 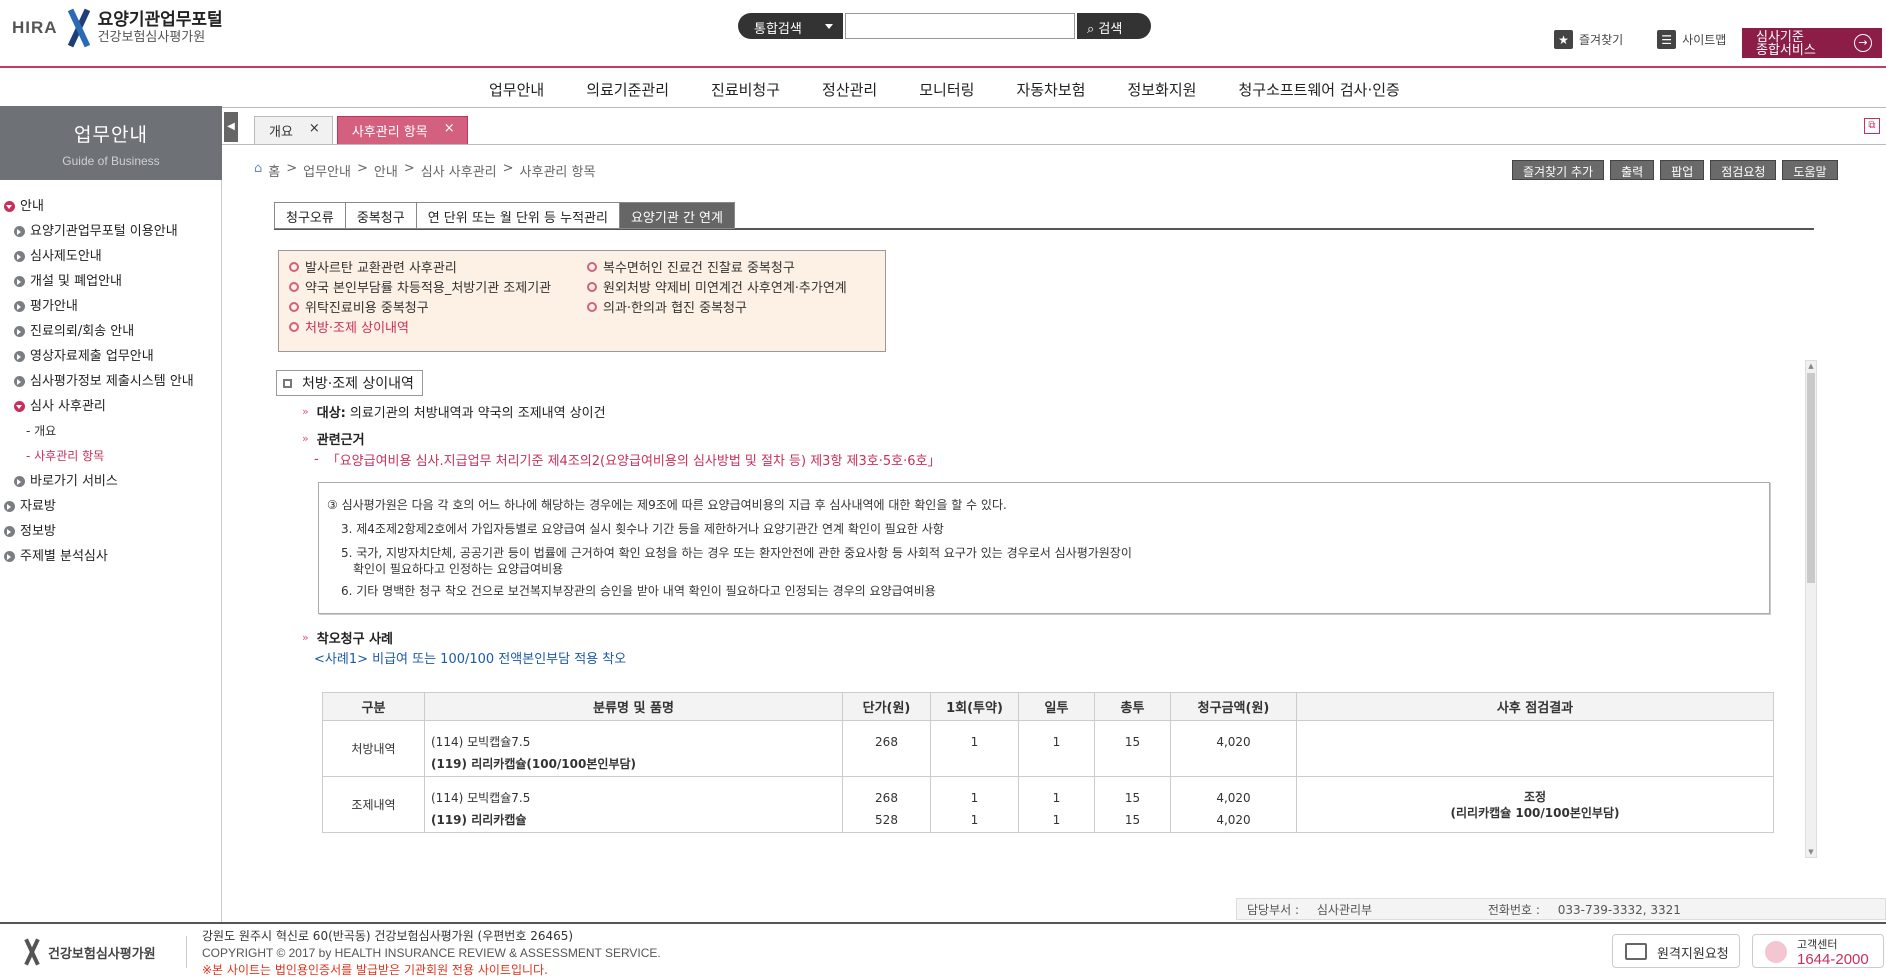 What do you see at coordinates (1132, 798) in the screenshot?
I see `cell-value: 15` at bounding box center [1132, 798].